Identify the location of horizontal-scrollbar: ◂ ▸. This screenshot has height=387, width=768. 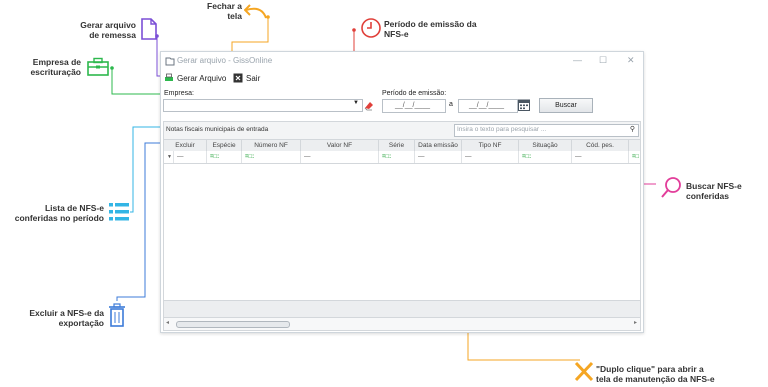
(402, 323).